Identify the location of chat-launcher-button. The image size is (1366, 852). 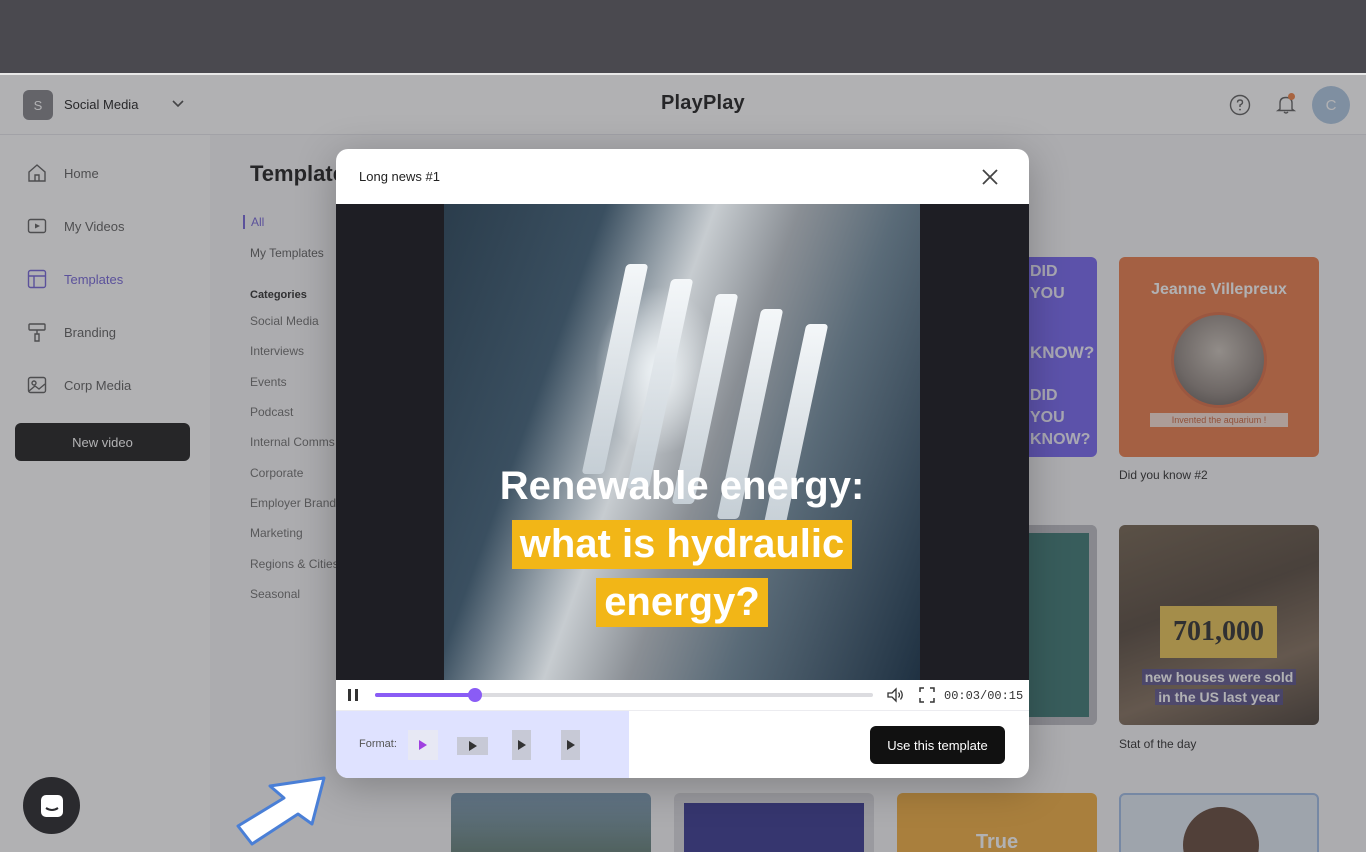
(51, 805).